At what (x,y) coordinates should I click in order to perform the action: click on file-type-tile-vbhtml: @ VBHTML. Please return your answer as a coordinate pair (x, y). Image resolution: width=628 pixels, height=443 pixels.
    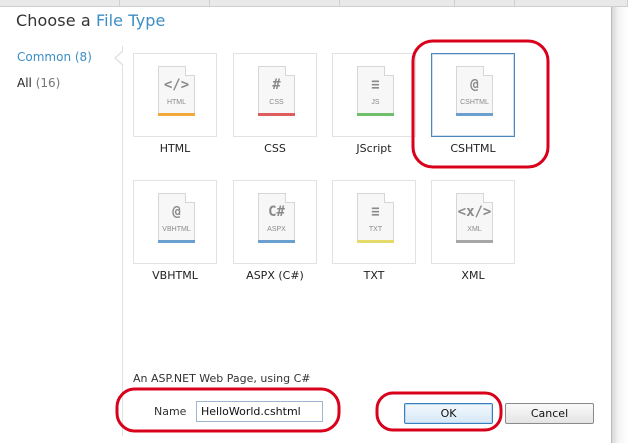
    Looking at the image, I should click on (175, 222).